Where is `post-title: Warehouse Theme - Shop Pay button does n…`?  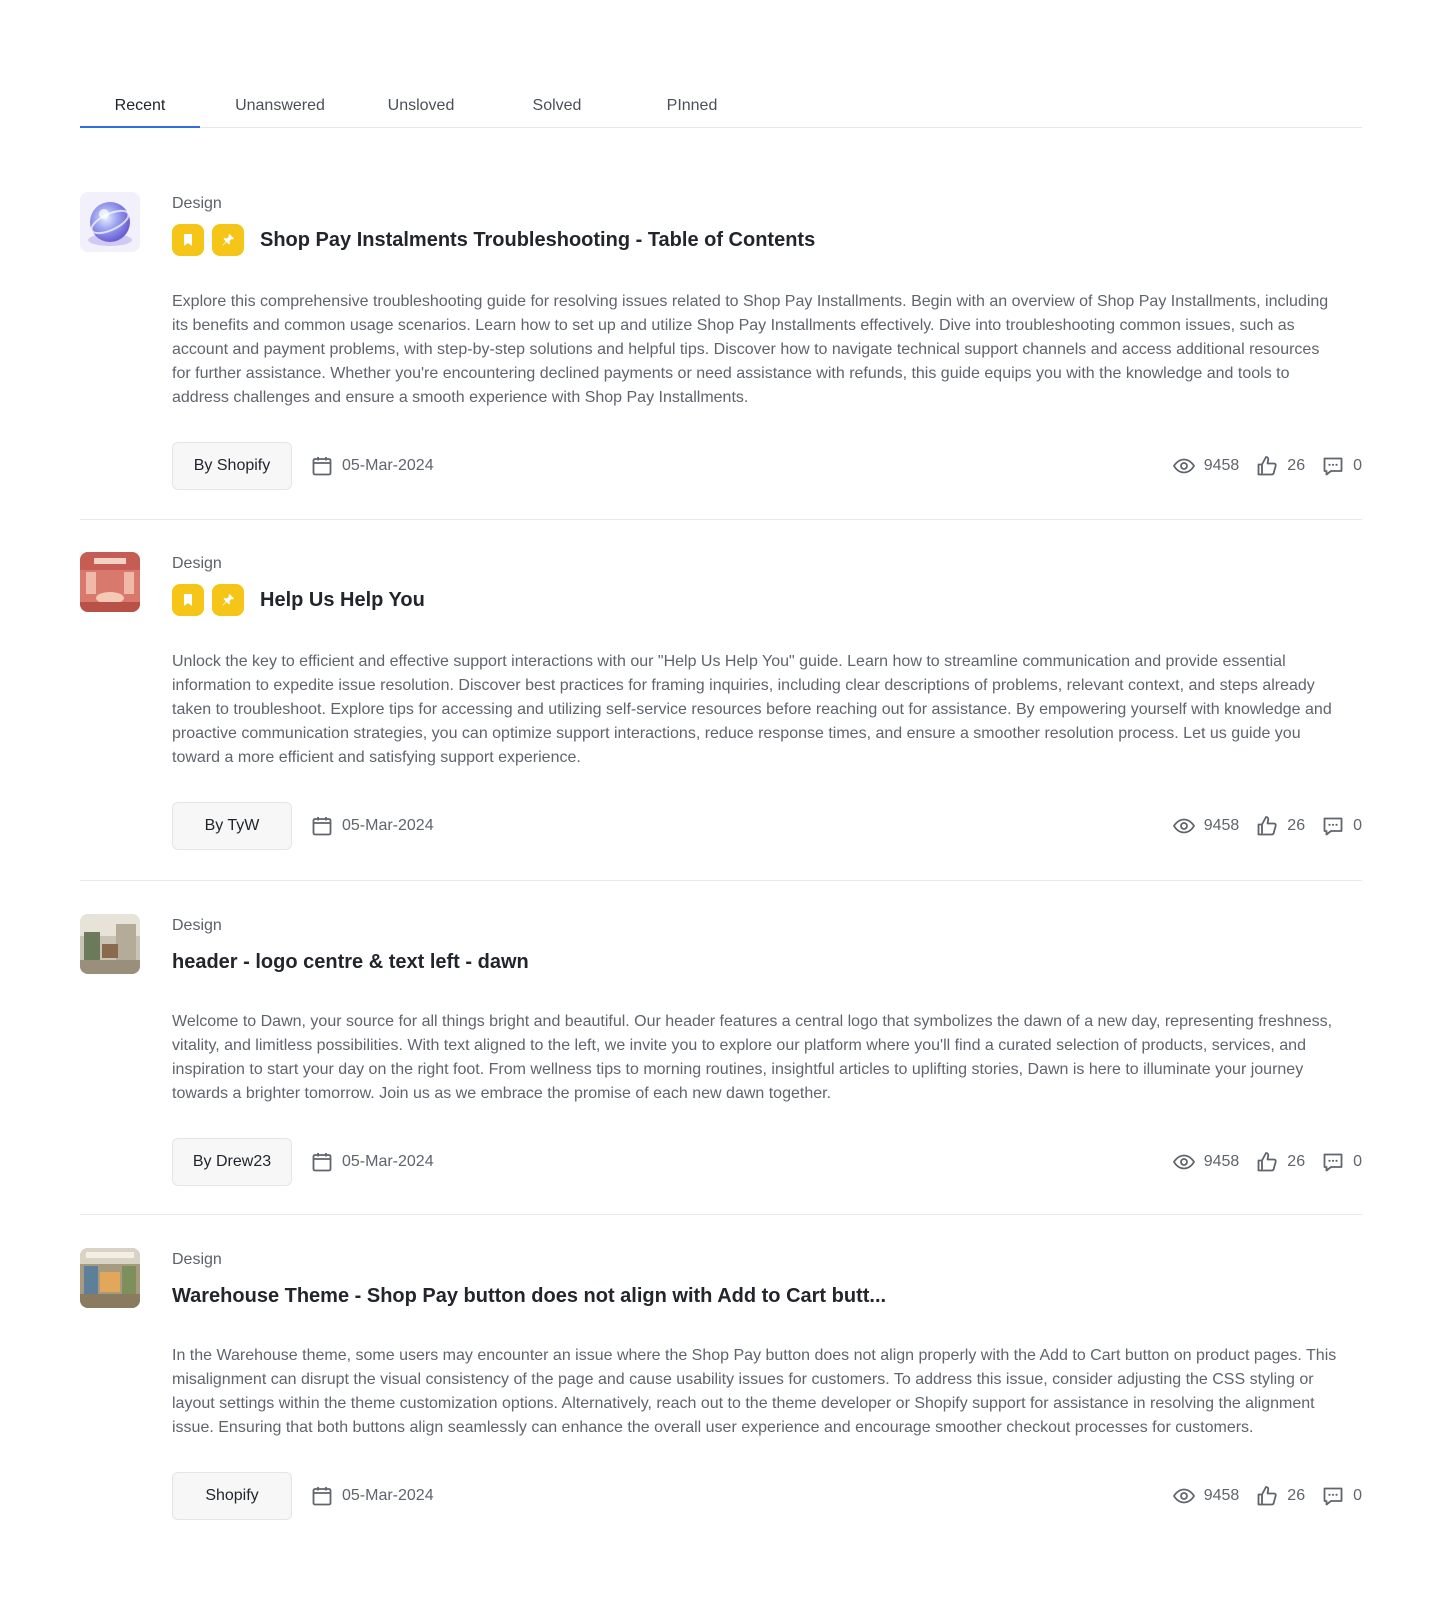
post-title: Warehouse Theme - Shop Pay button does n… is located at coordinates (529, 1296).